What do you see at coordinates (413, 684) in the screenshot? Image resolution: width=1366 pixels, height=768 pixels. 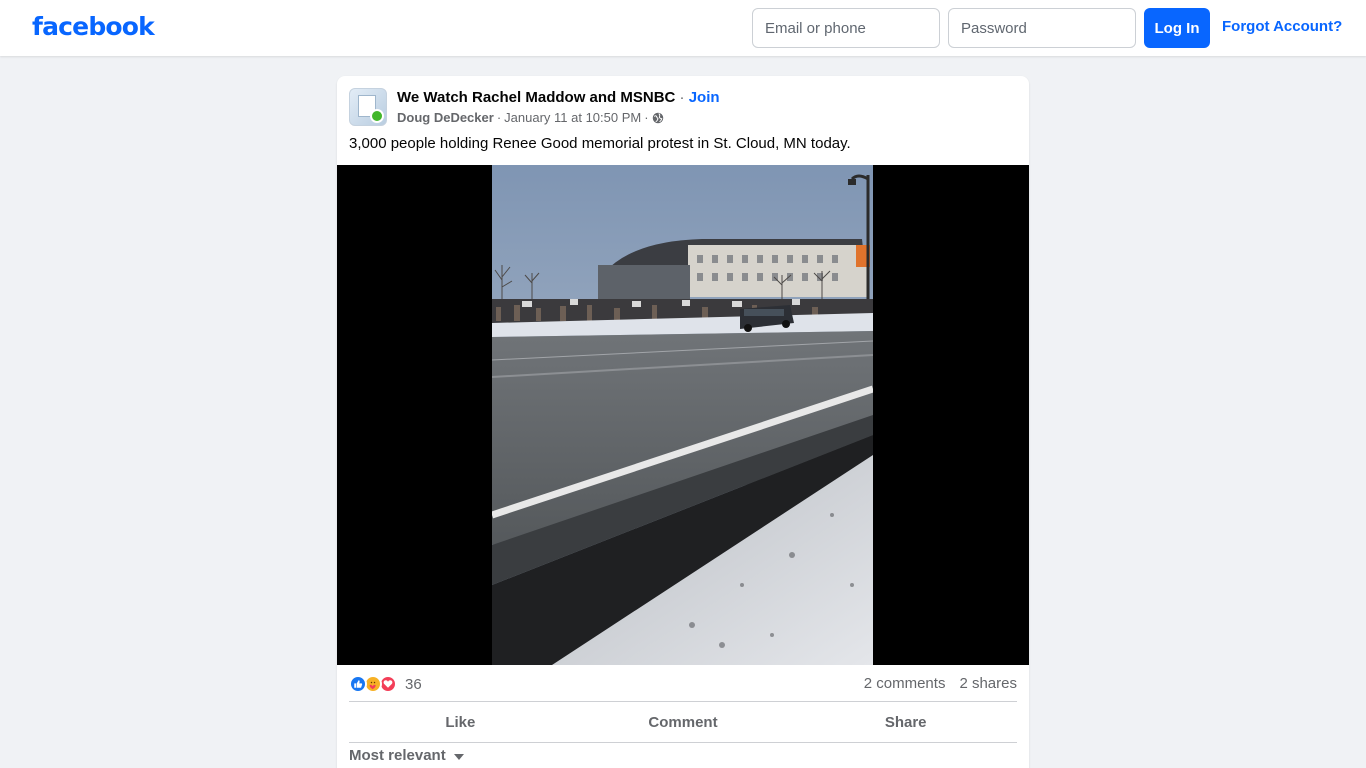 I see `reaction-count: 36` at bounding box center [413, 684].